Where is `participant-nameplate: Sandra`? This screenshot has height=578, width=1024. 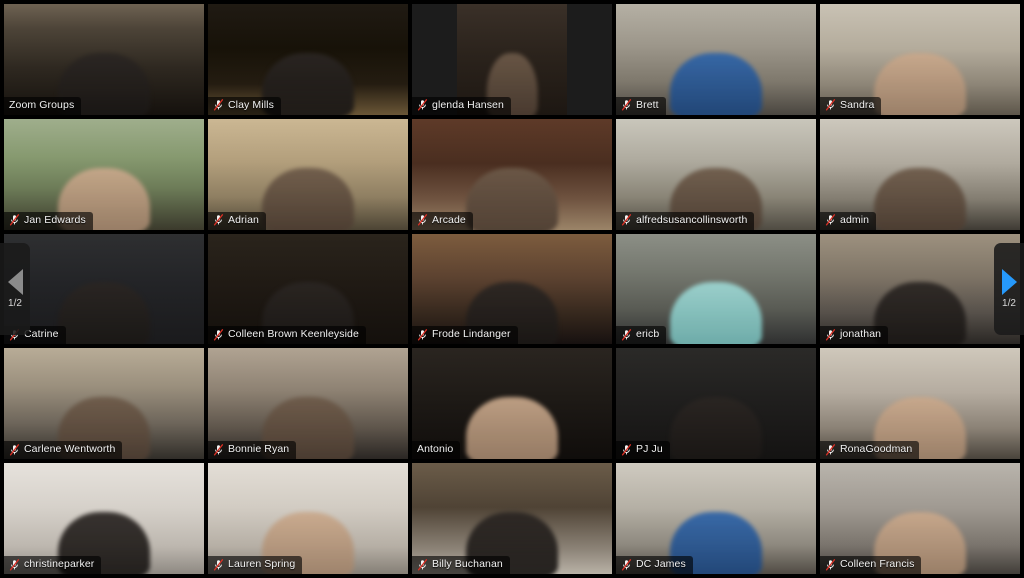
participant-nameplate: Sandra is located at coordinates (851, 105).